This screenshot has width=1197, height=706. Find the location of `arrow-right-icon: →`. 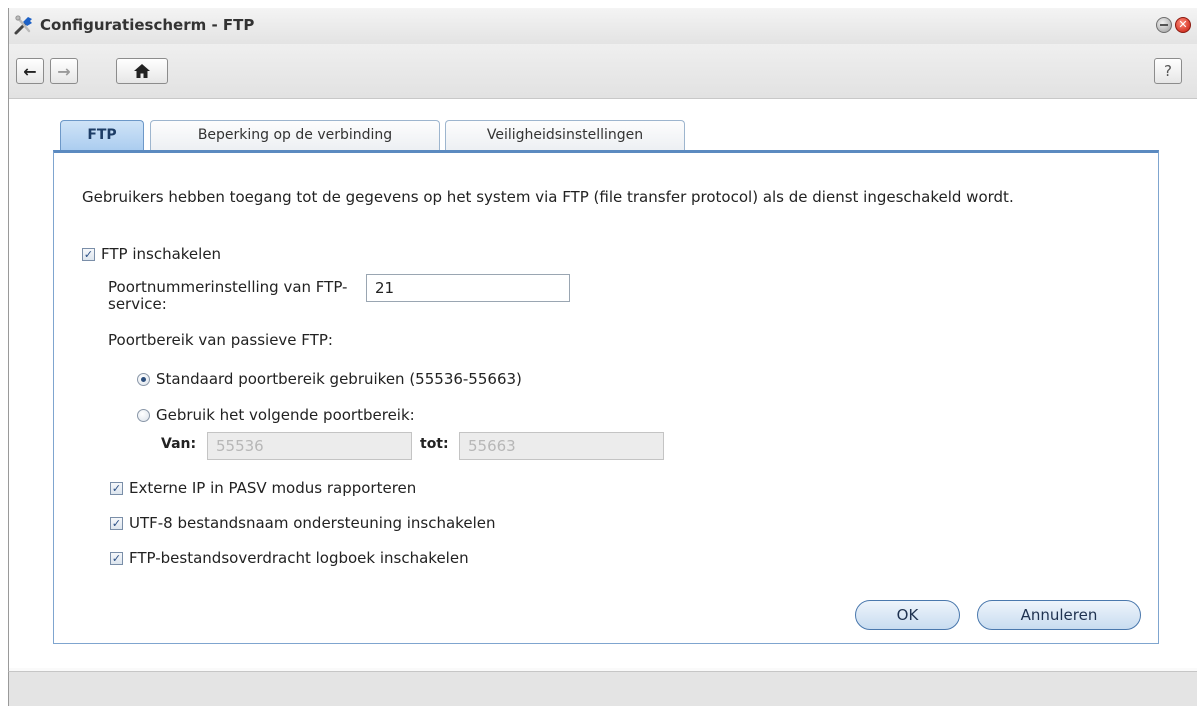

arrow-right-icon: → is located at coordinates (64, 71).